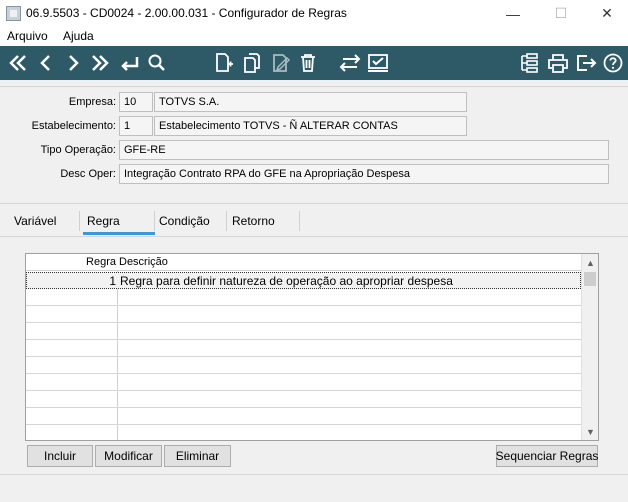 The image size is (628, 502). What do you see at coordinates (60, 456) in the screenshot?
I see `incluir-button: Incluir` at bounding box center [60, 456].